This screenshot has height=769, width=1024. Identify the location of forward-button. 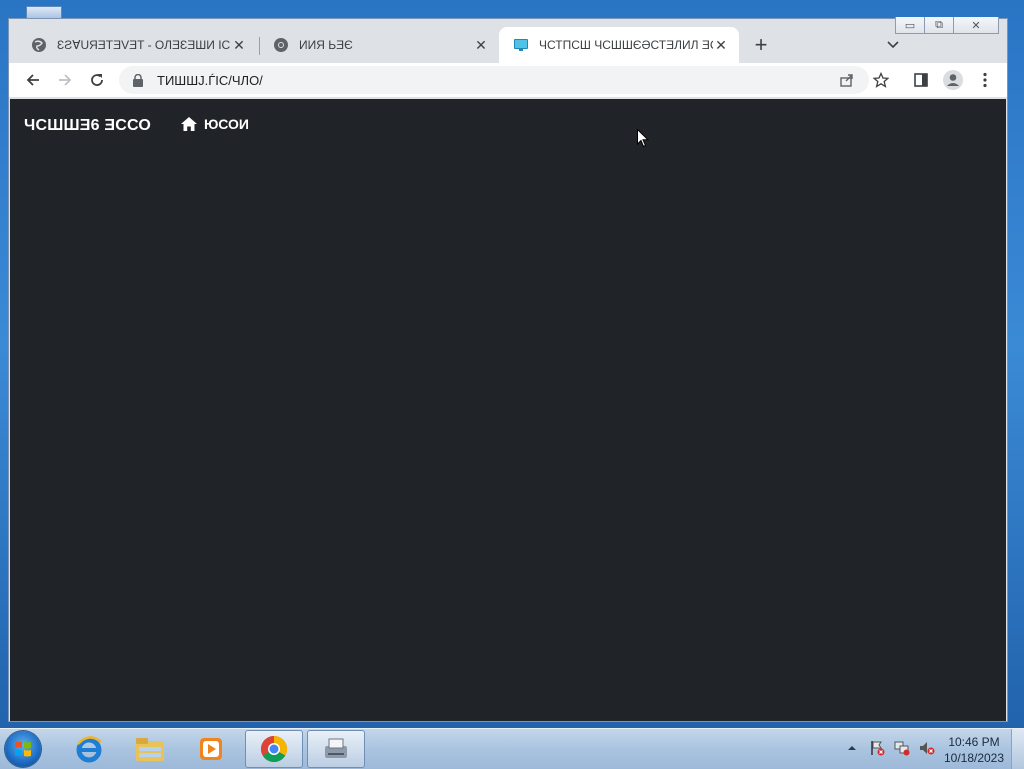
(65, 80).